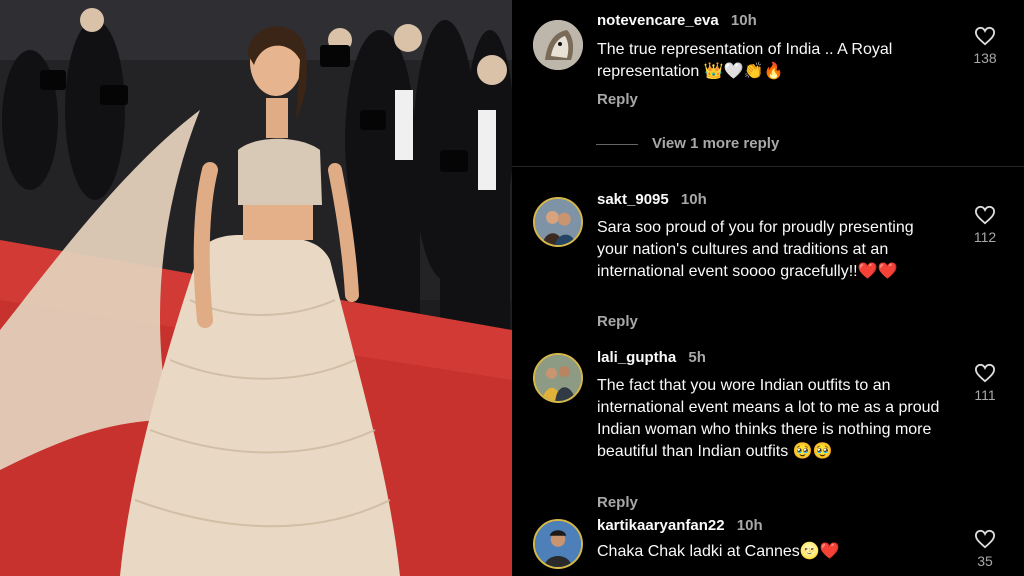  Describe the element at coordinates (985, 58) in the screenshot. I see `like-count: 138` at that location.